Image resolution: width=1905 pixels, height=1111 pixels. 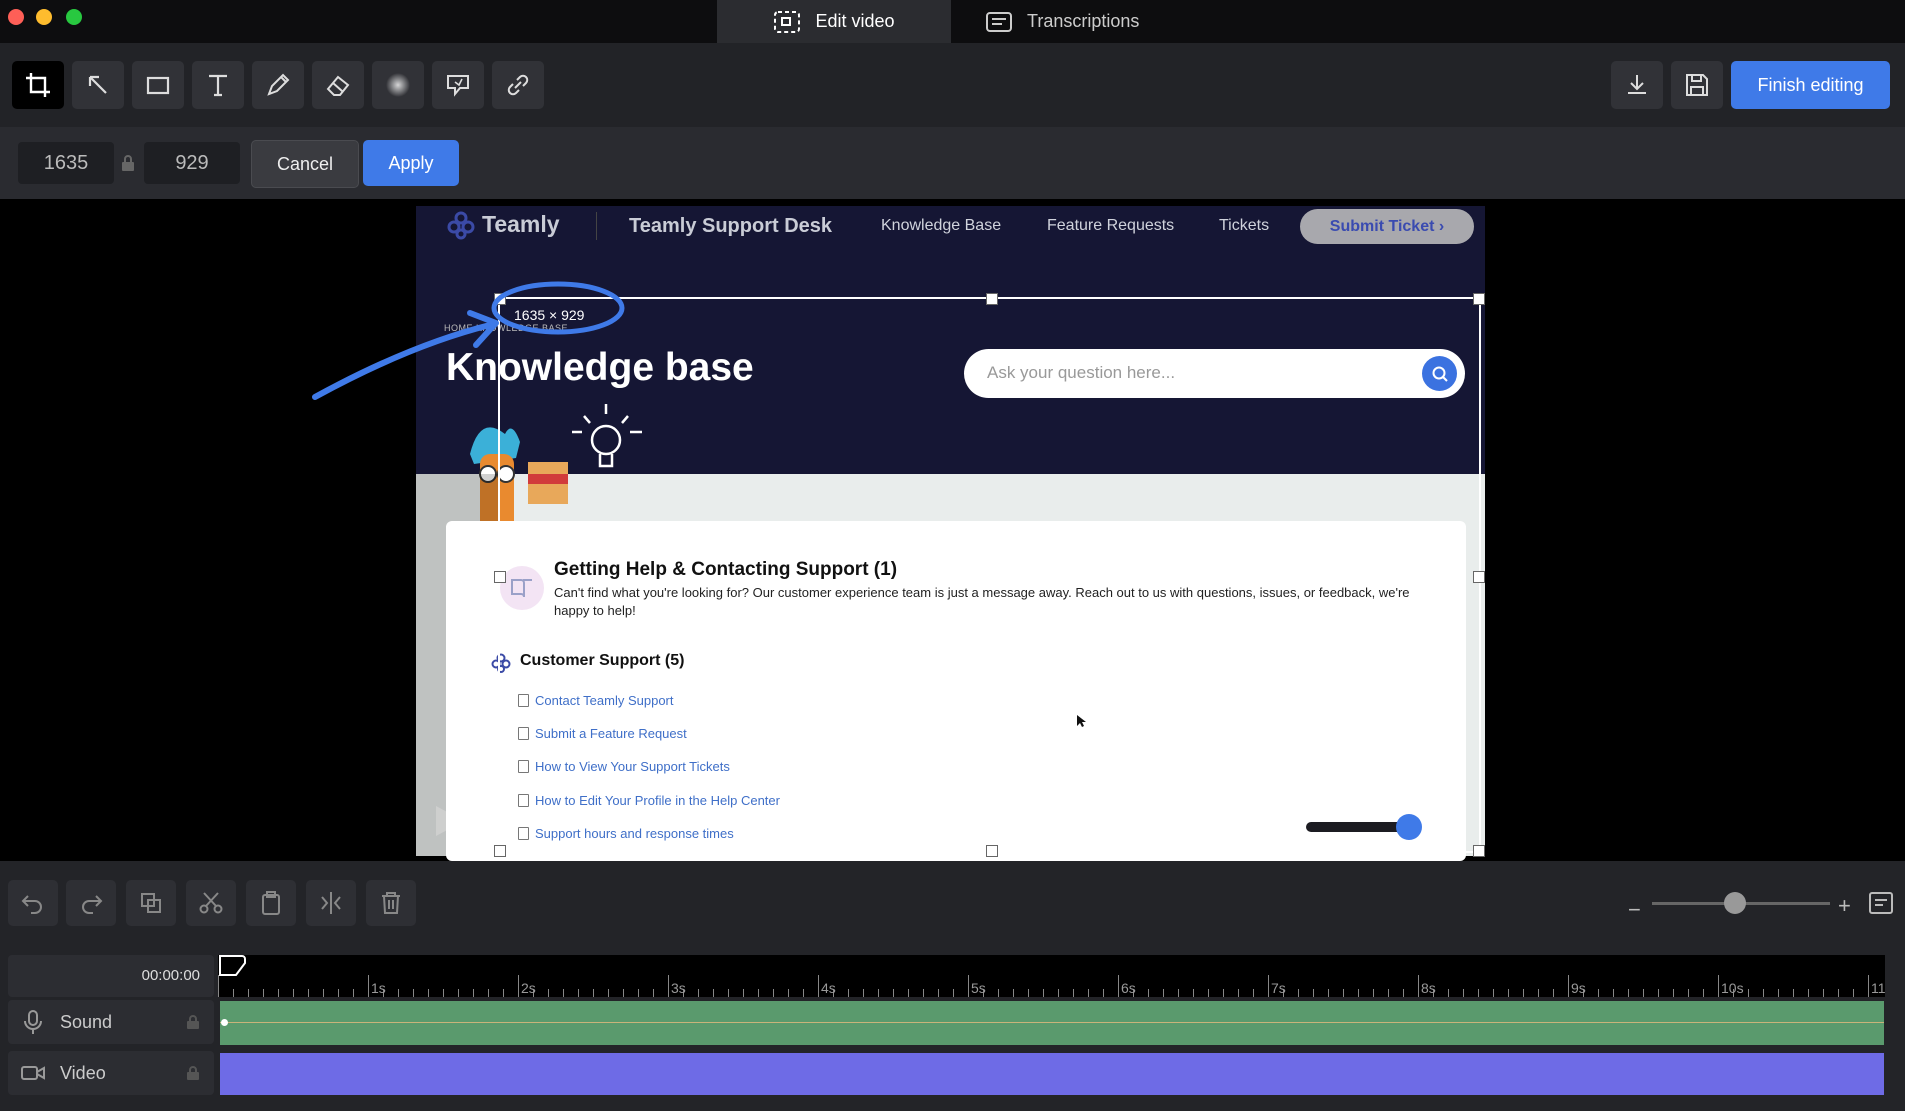 I want to click on site-brand: Teamly, so click(x=521, y=224).